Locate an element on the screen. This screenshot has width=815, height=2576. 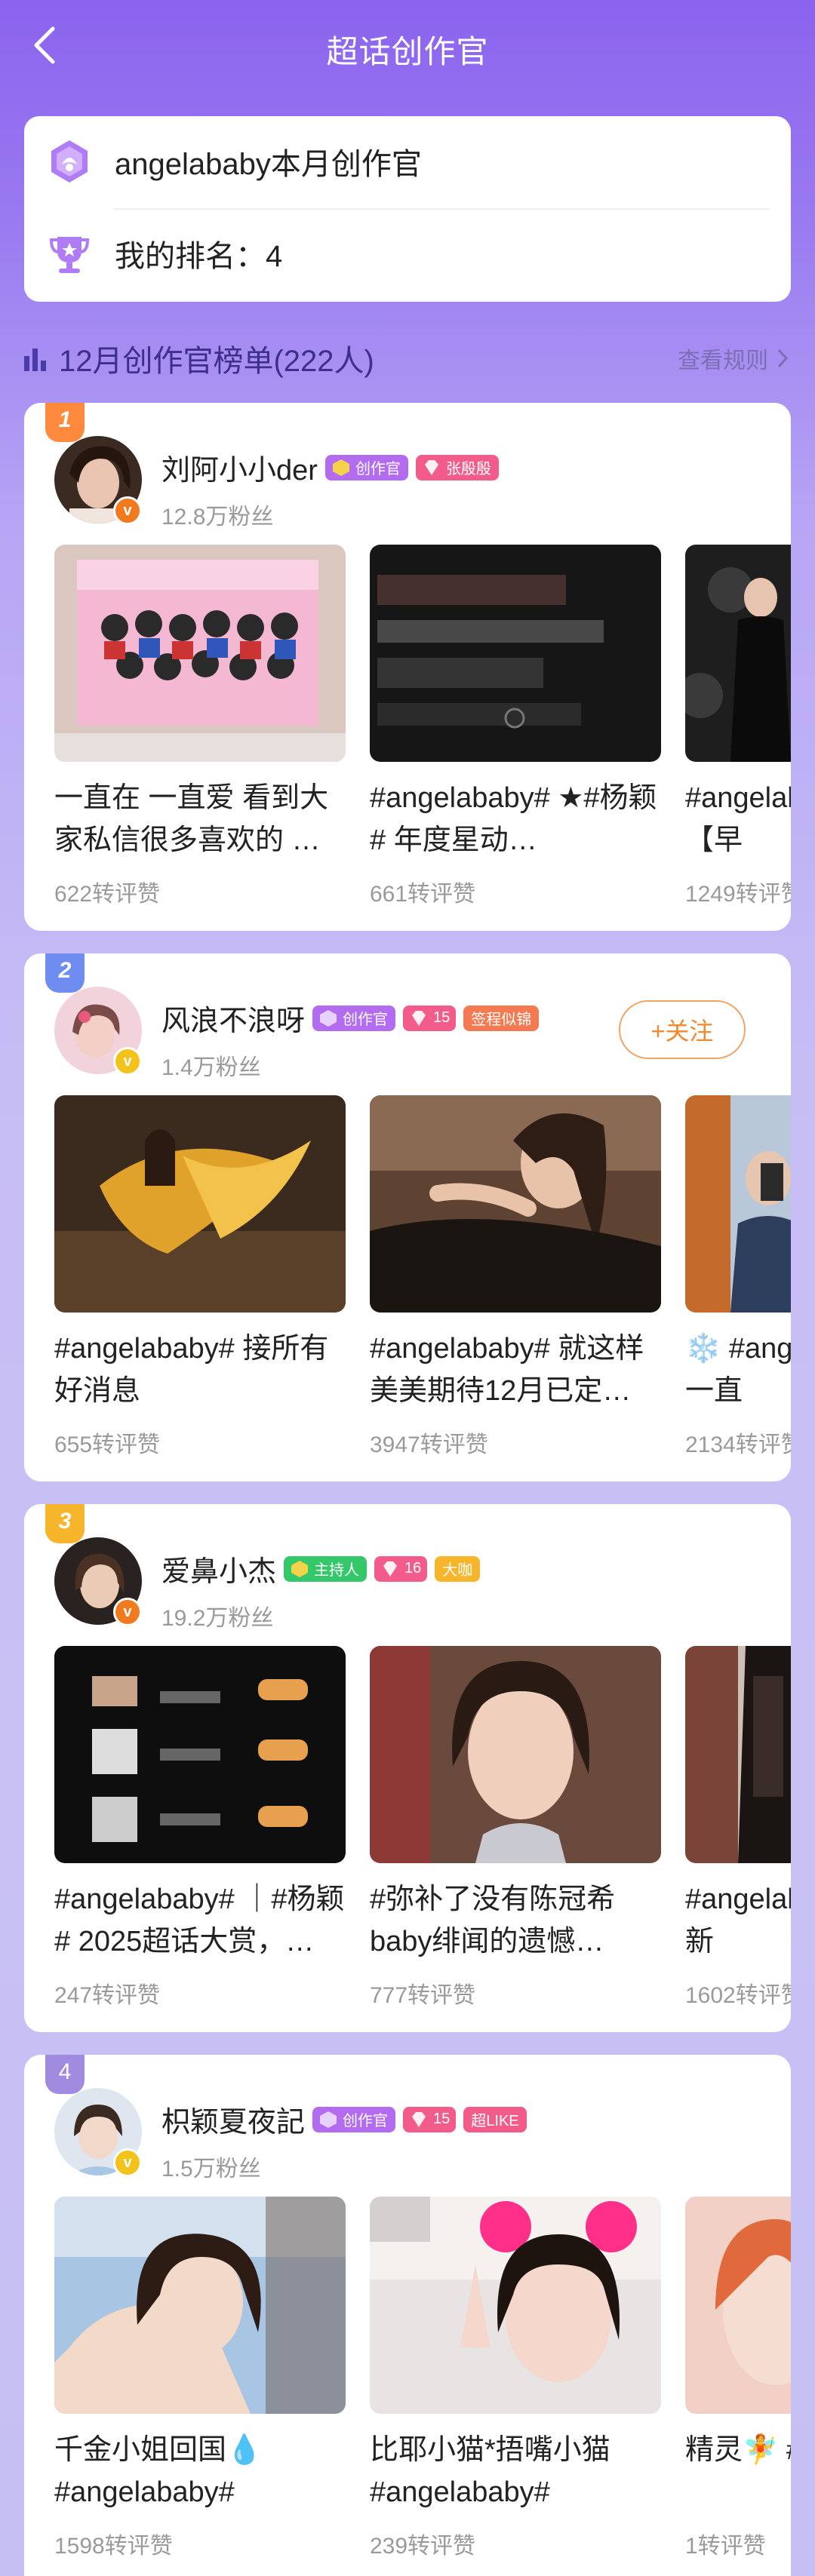
rank-badge: 4 is located at coordinates (65, 2074).